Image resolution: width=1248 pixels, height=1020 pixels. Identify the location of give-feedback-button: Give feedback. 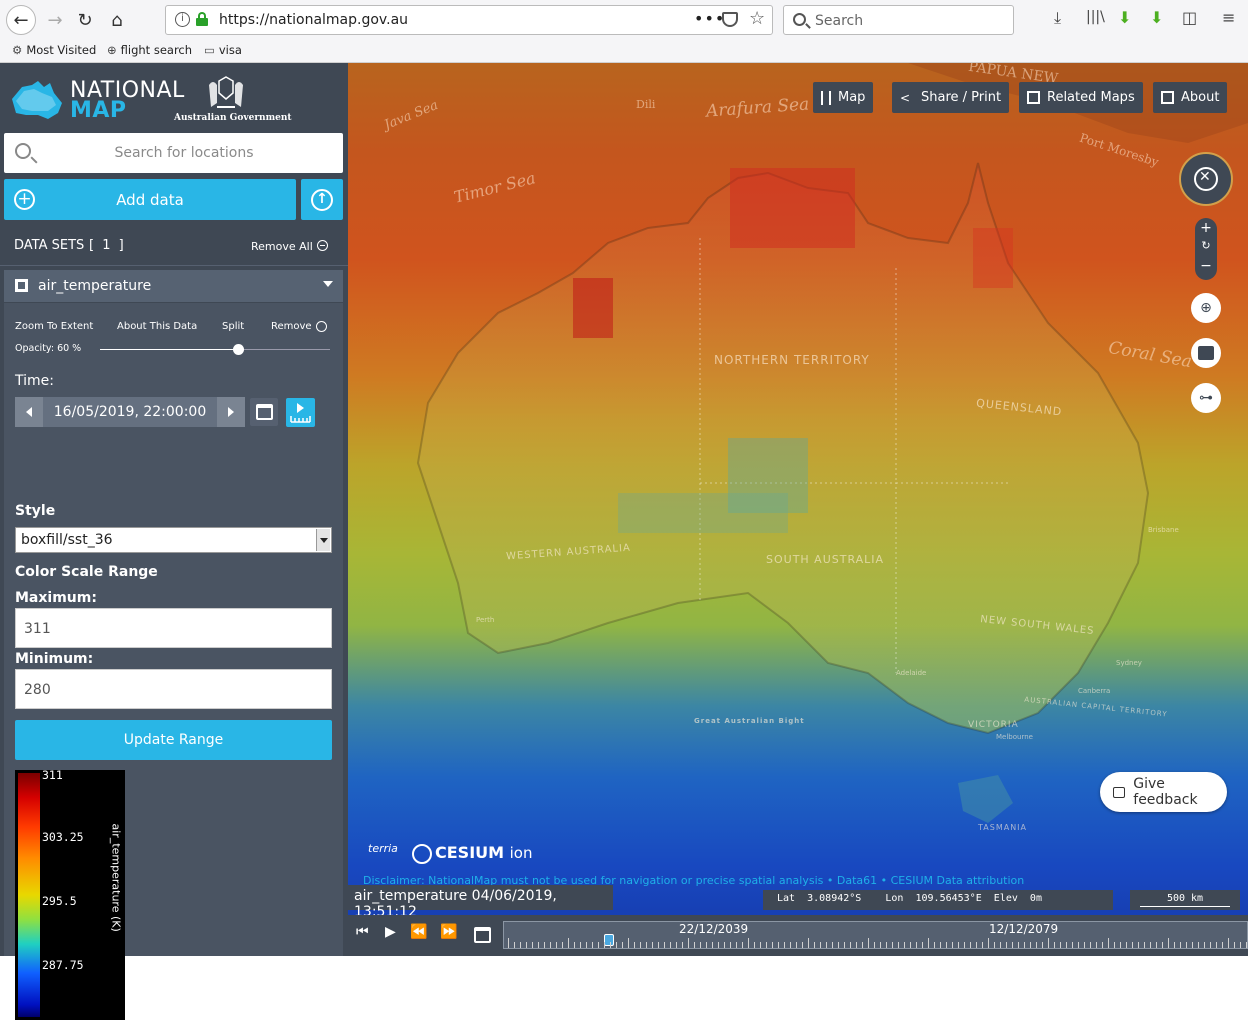
(1163, 792).